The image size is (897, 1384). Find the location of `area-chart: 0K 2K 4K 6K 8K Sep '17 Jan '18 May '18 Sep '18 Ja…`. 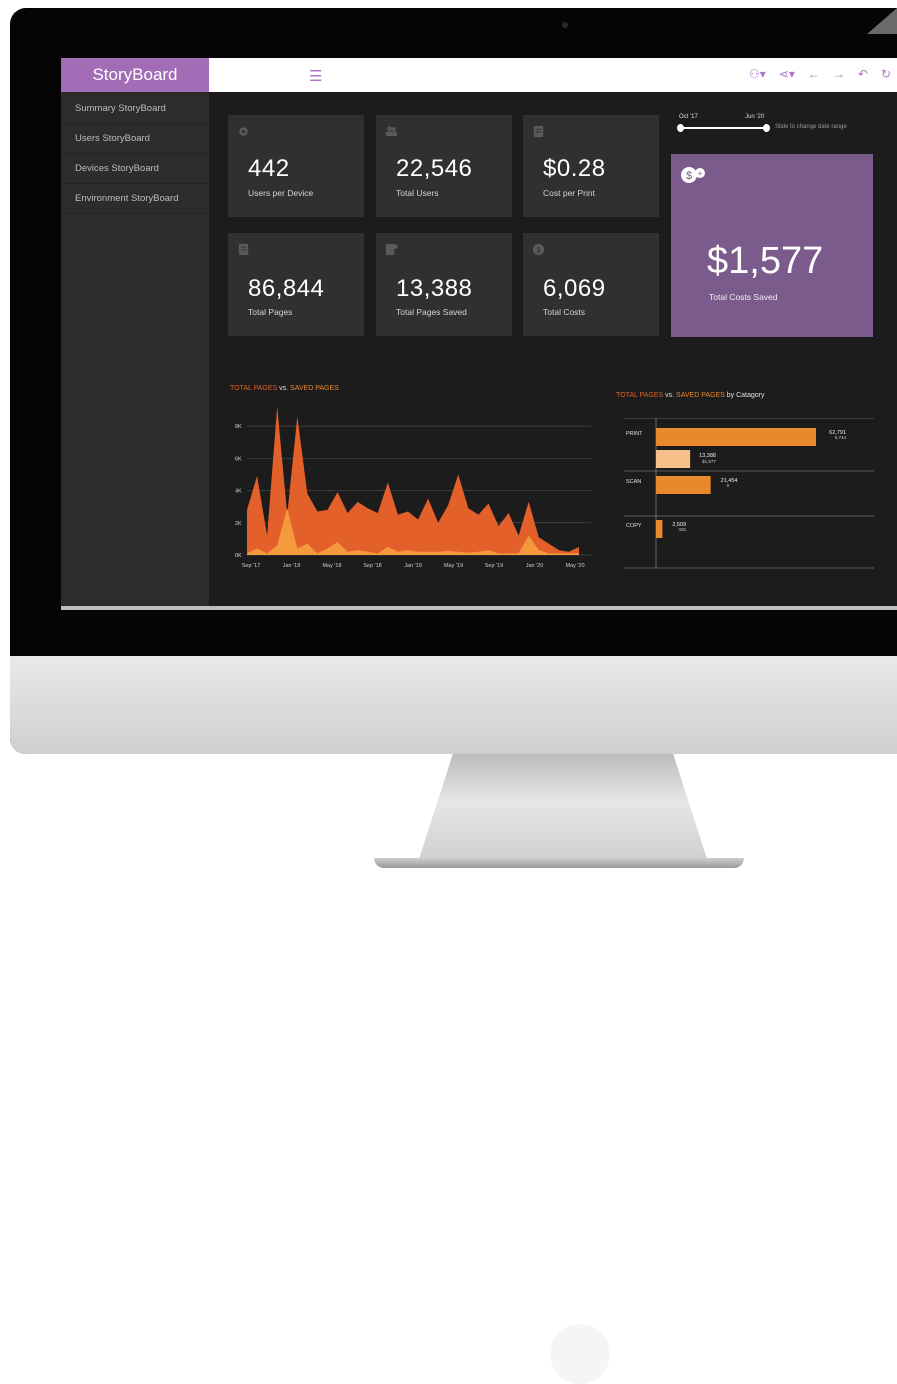

area-chart: 0K 2K 4K 6K 8K Sep '17 Jan '18 May '18 Sep '18 Ja… is located at coordinates (413, 487).